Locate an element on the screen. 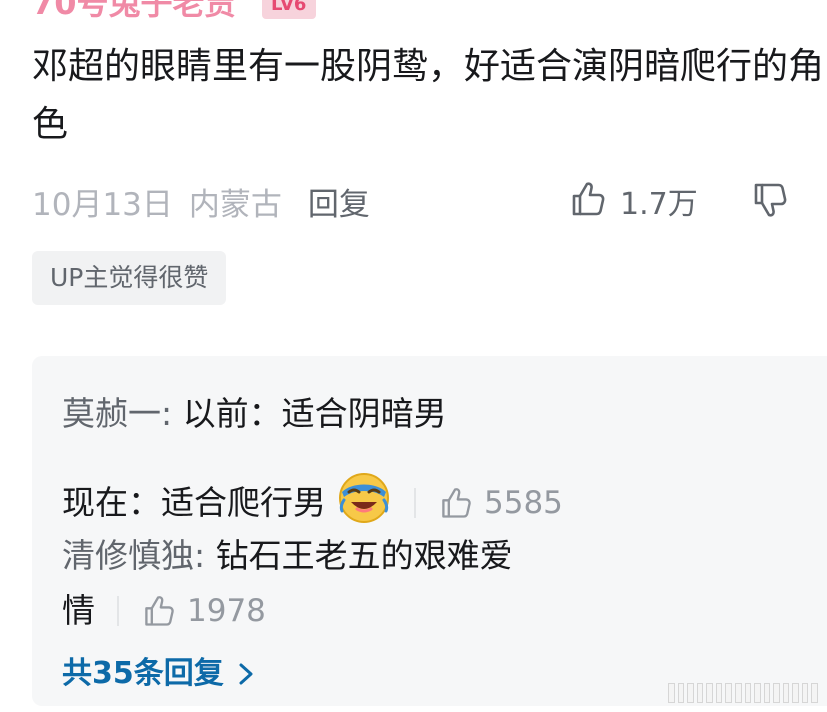 This screenshot has height=712, width=827. comment-meta-row: 10月13日 内蒙古 回复 1.7万 is located at coordinates (422, 201).